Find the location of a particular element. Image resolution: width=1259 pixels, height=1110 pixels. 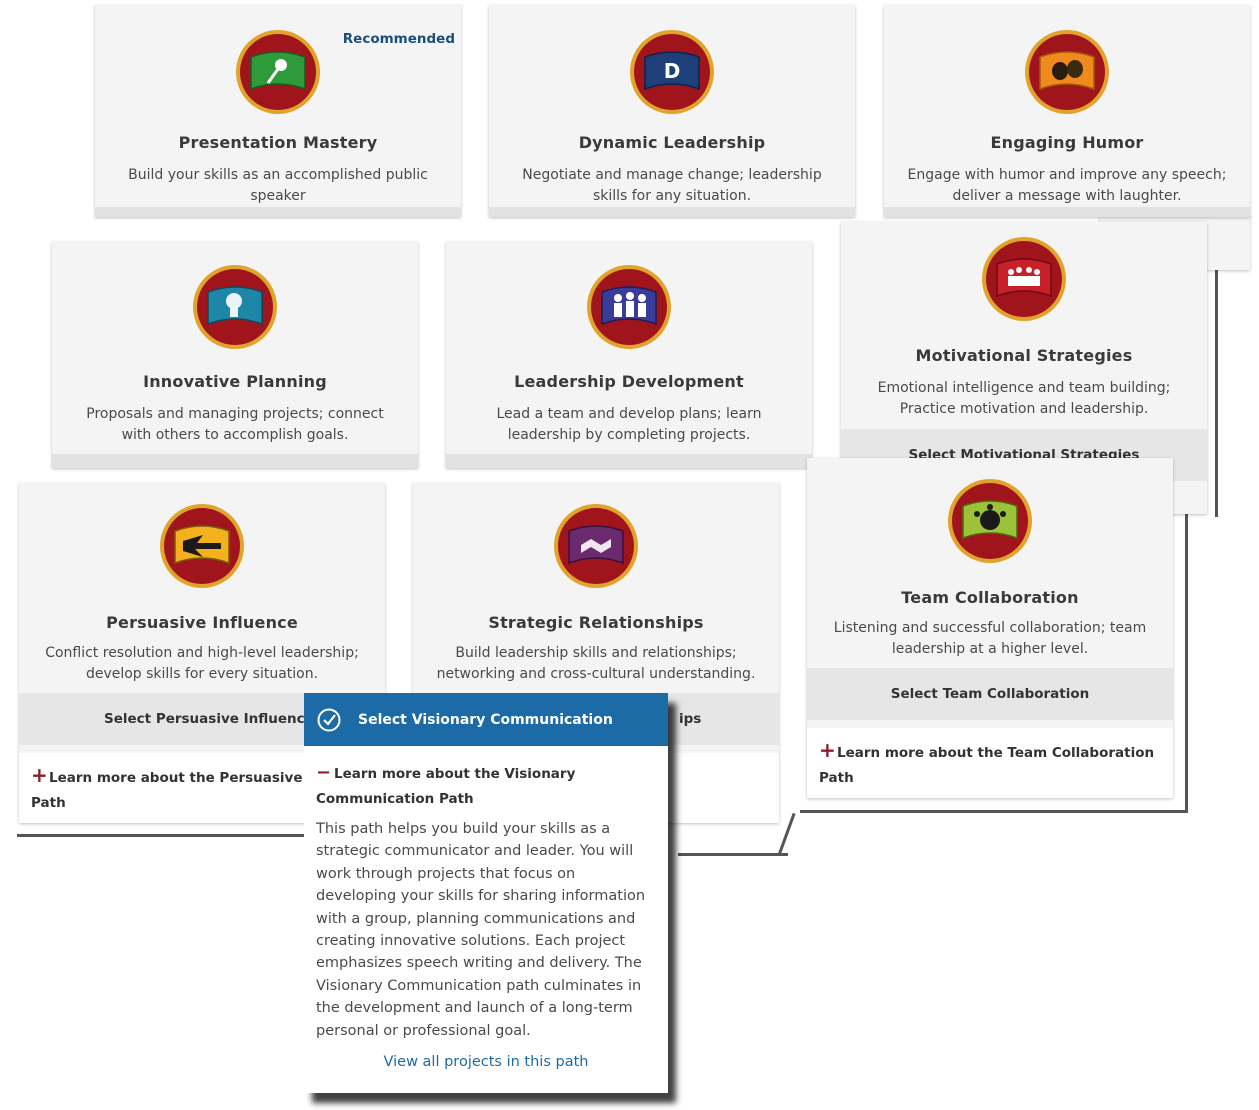

path-title: Engaging Humor is located at coordinates (1067, 142).